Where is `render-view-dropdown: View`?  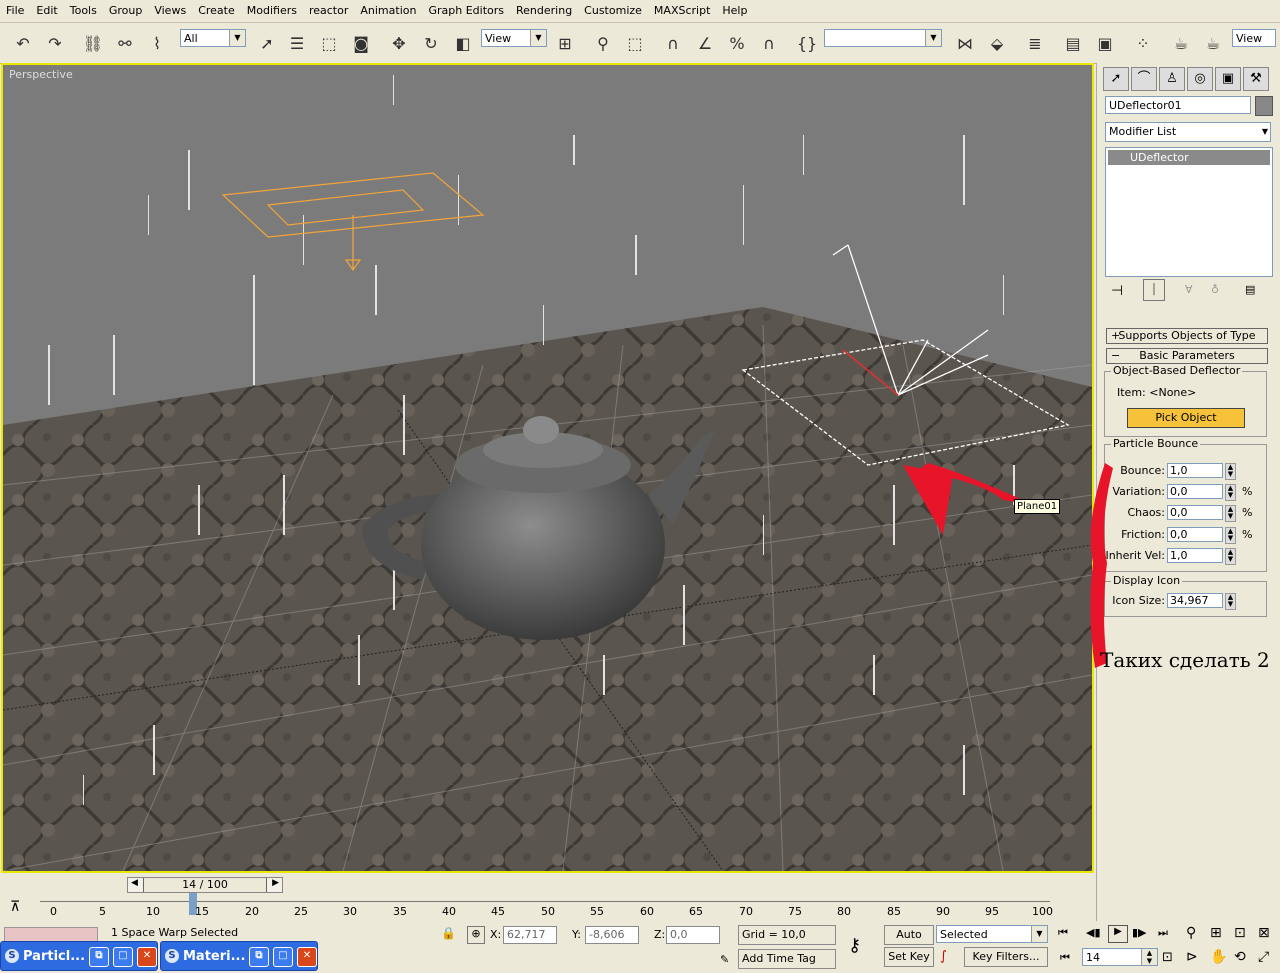
render-view-dropdown: View is located at coordinates (1254, 38).